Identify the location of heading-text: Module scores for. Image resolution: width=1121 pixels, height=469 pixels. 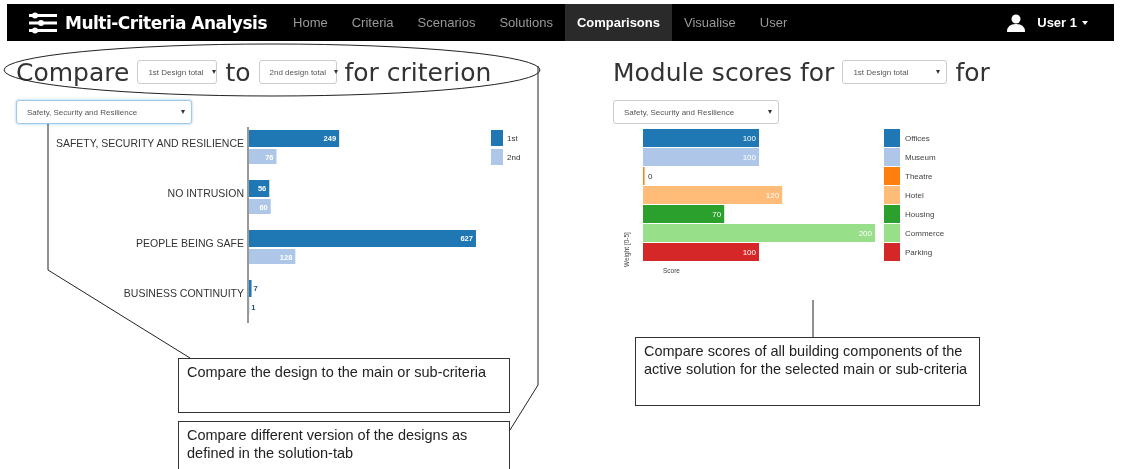
(724, 72).